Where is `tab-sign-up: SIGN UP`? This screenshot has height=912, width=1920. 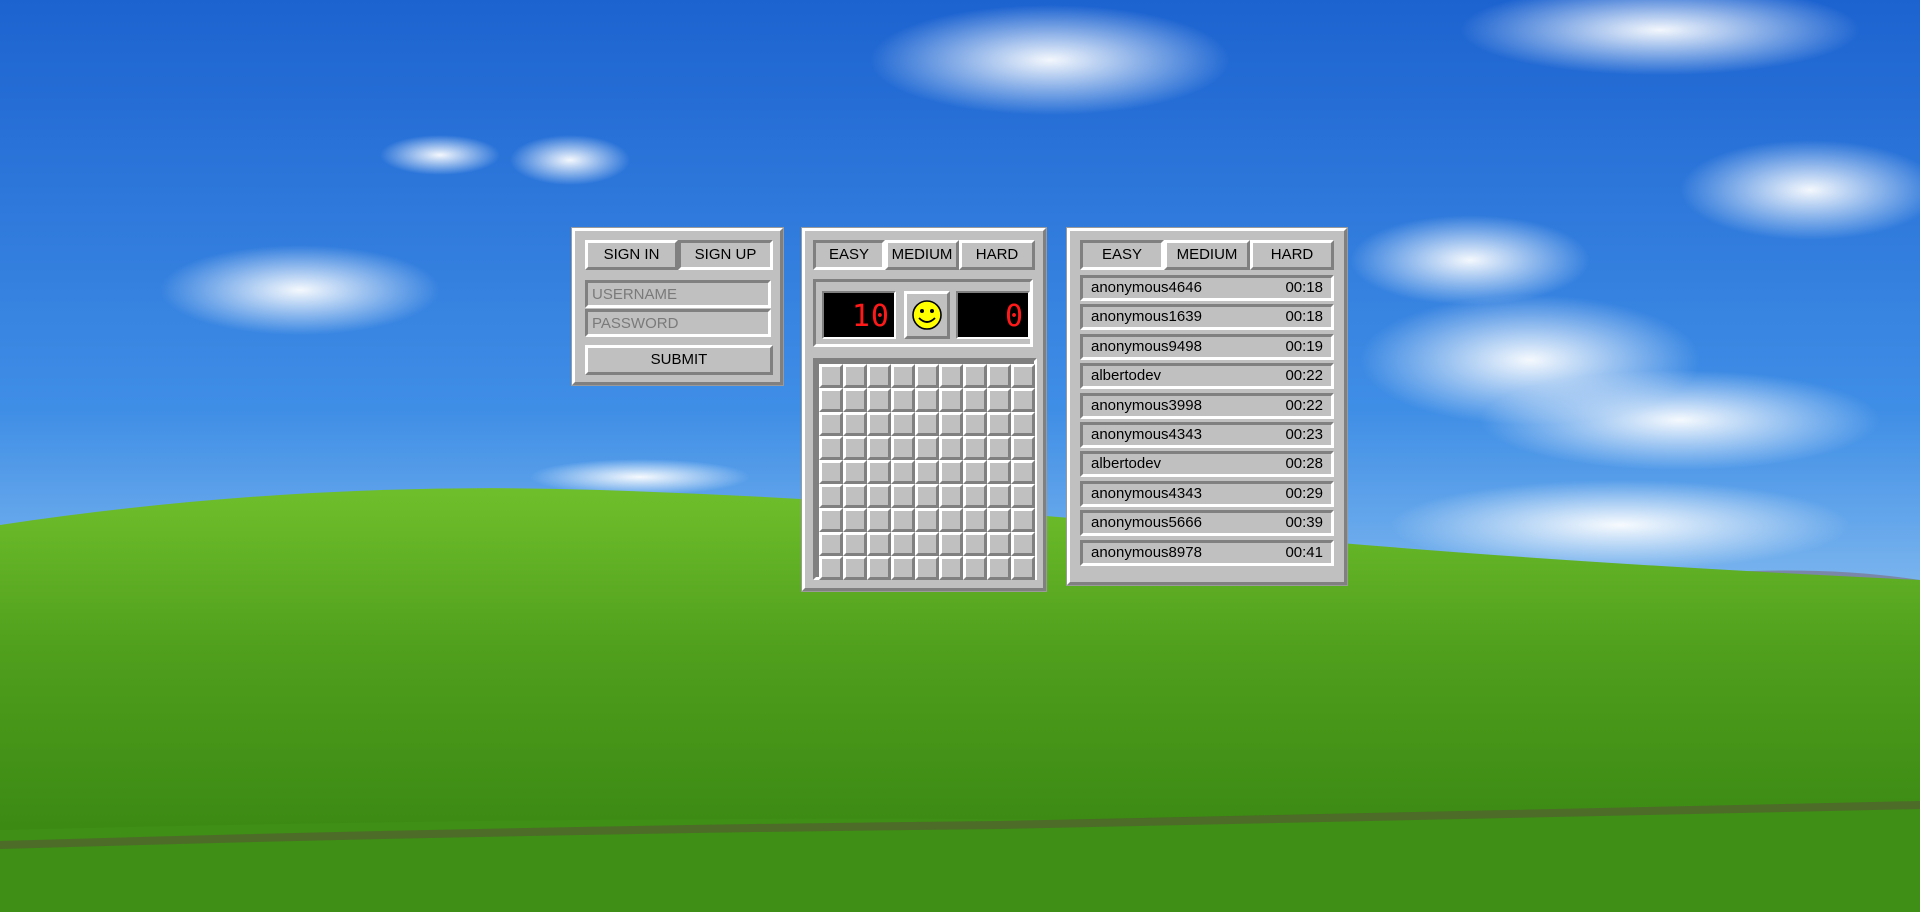 tab-sign-up: SIGN UP is located at coordinates (725, 255).